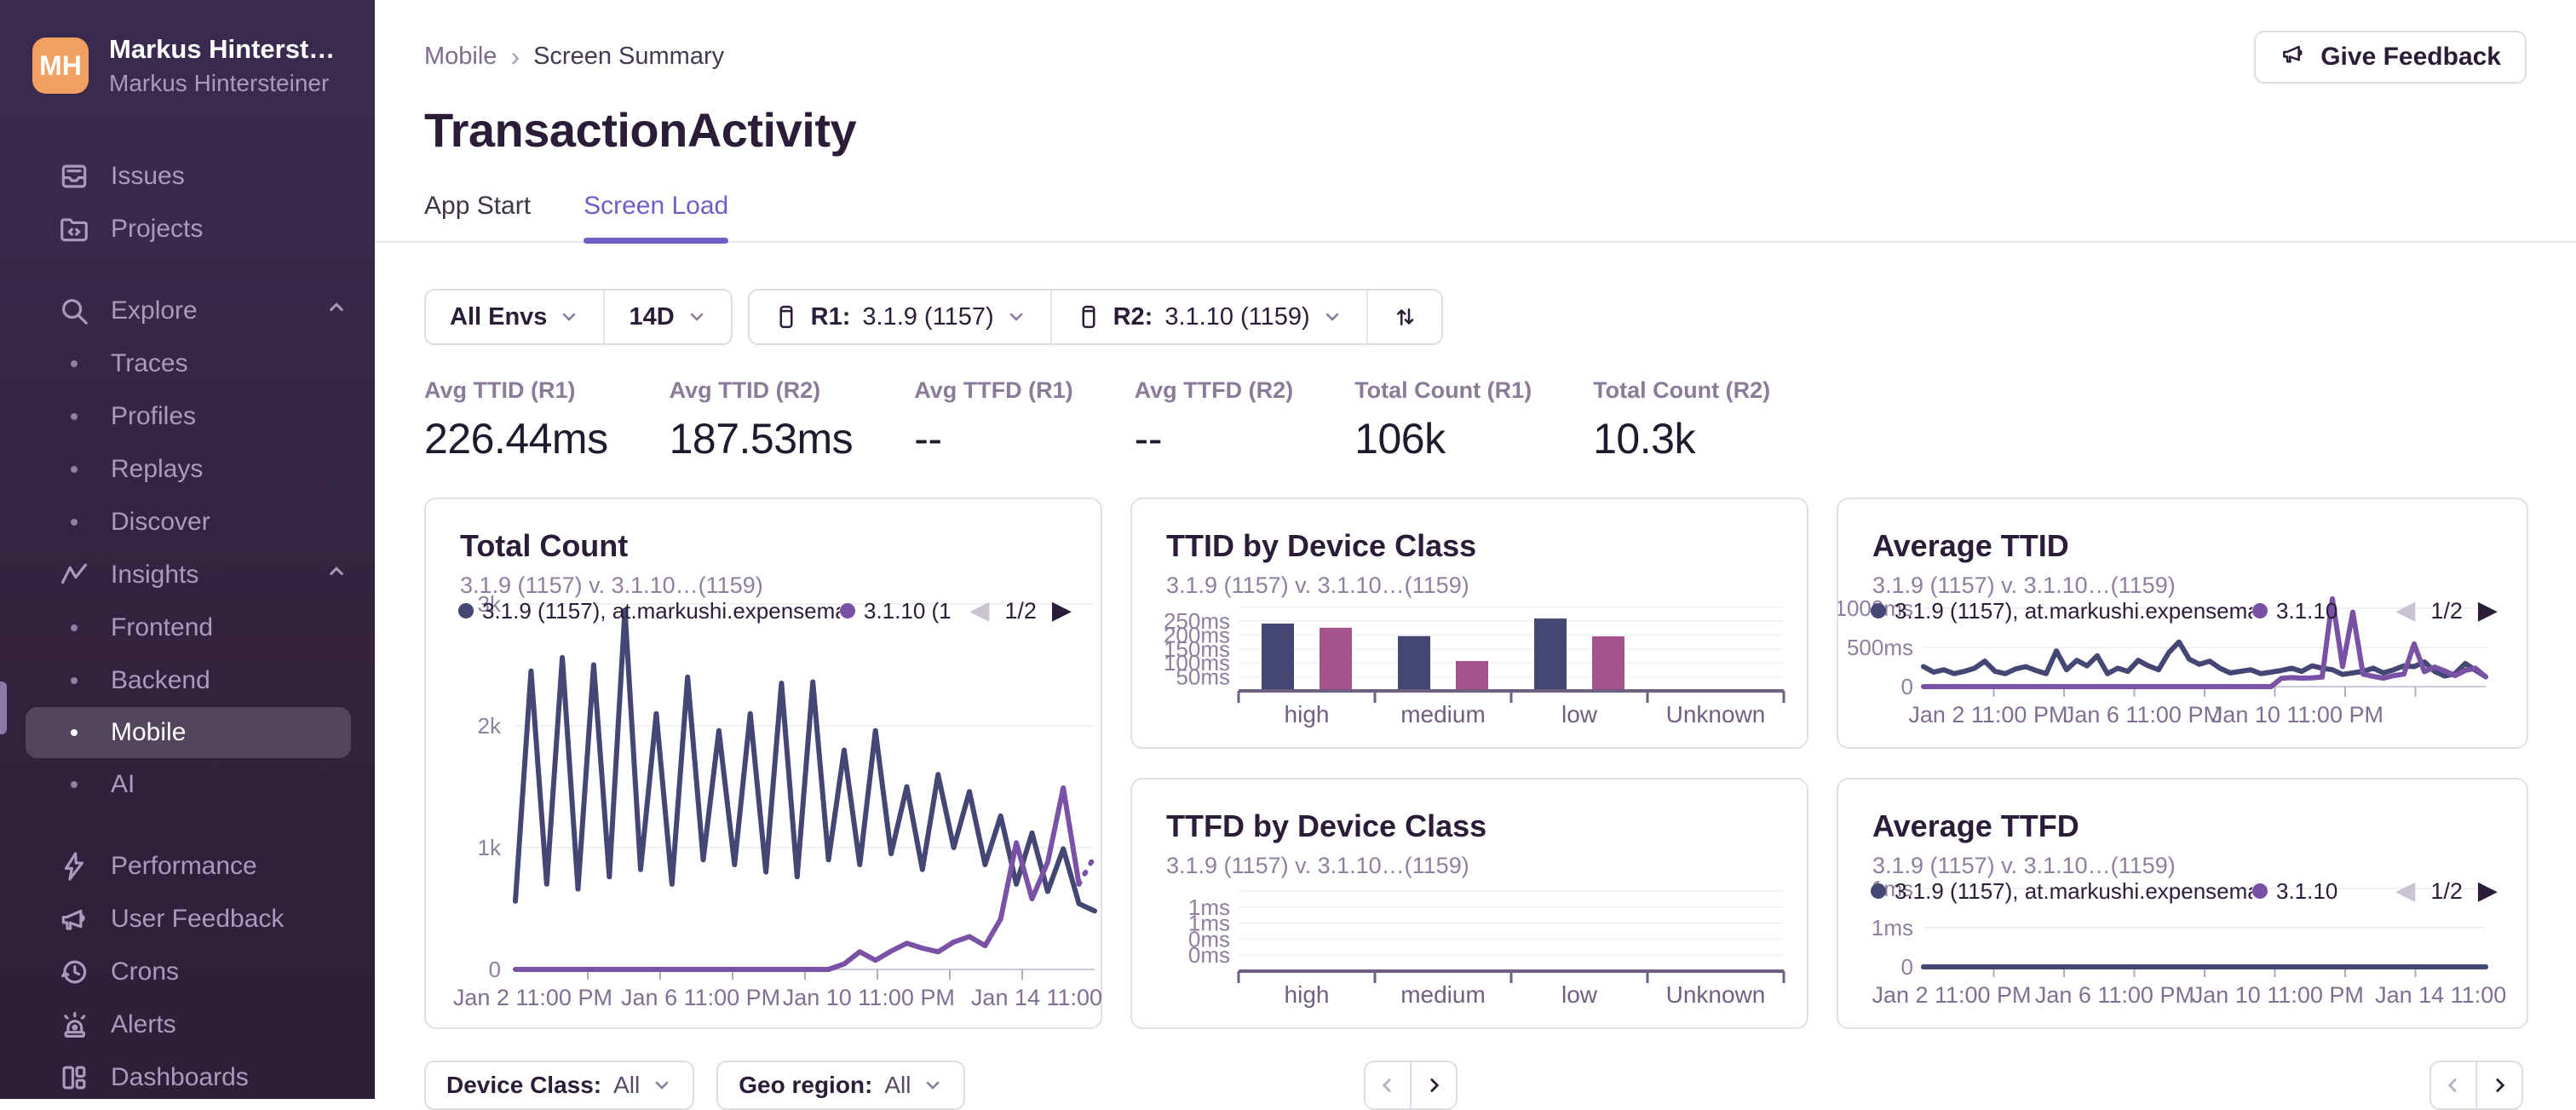 The height and width of the screenshot is (1110, 2576). I want to click on sidebar-item-crons: Crons, so click(188, 972).